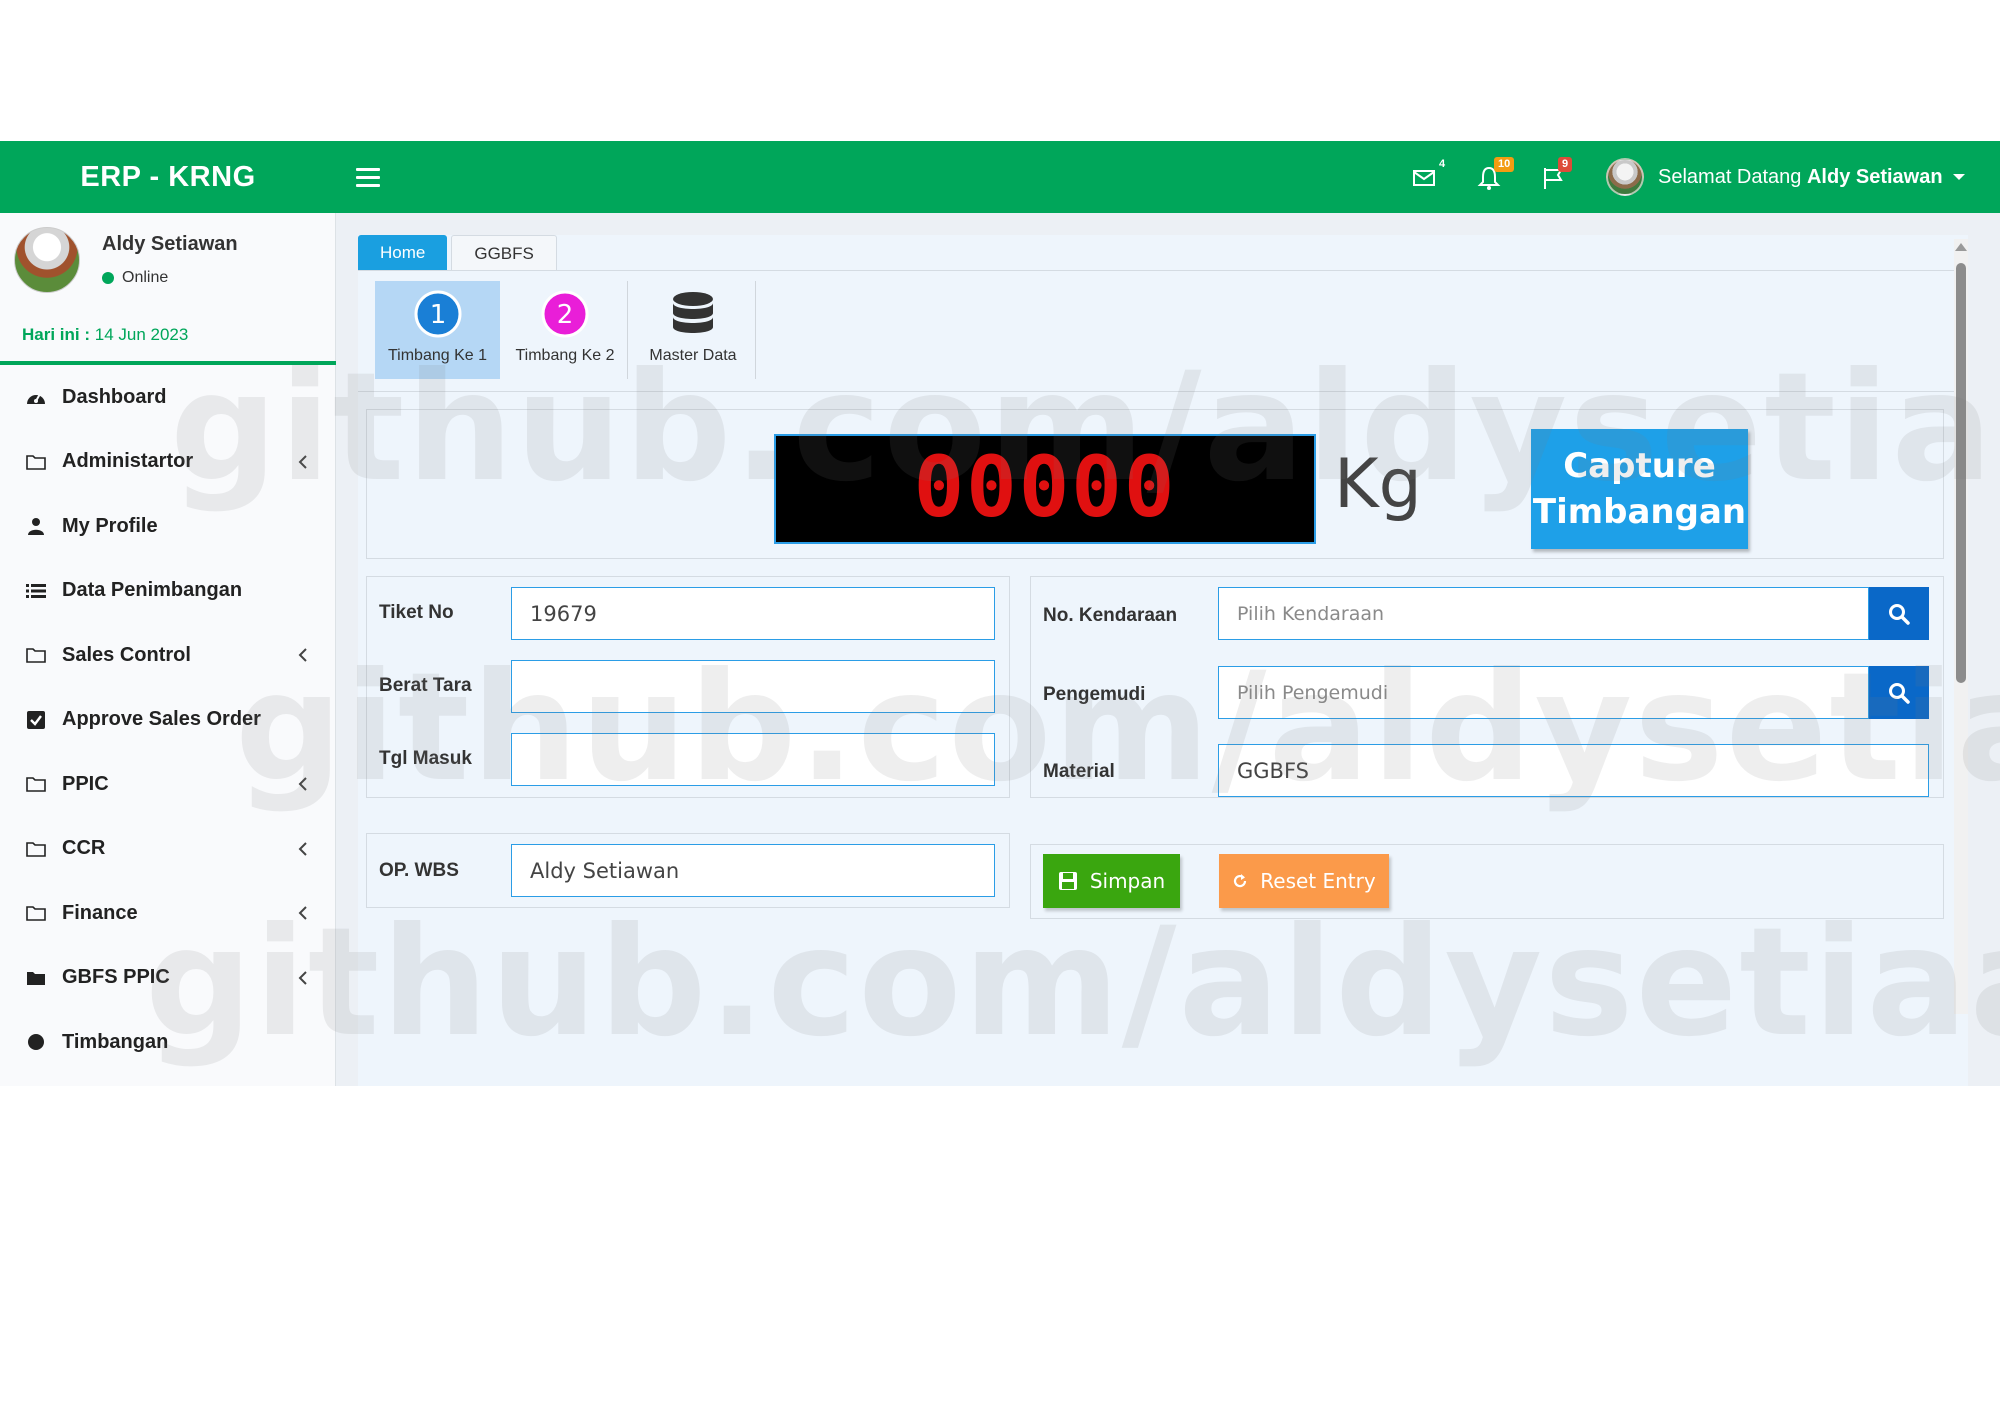 The height and width of the screenshot is (1414, 2000). Describe the element at coordinates (416, 612) in the screenshot. I see `tiket-no-label: Tiket No` at that location.